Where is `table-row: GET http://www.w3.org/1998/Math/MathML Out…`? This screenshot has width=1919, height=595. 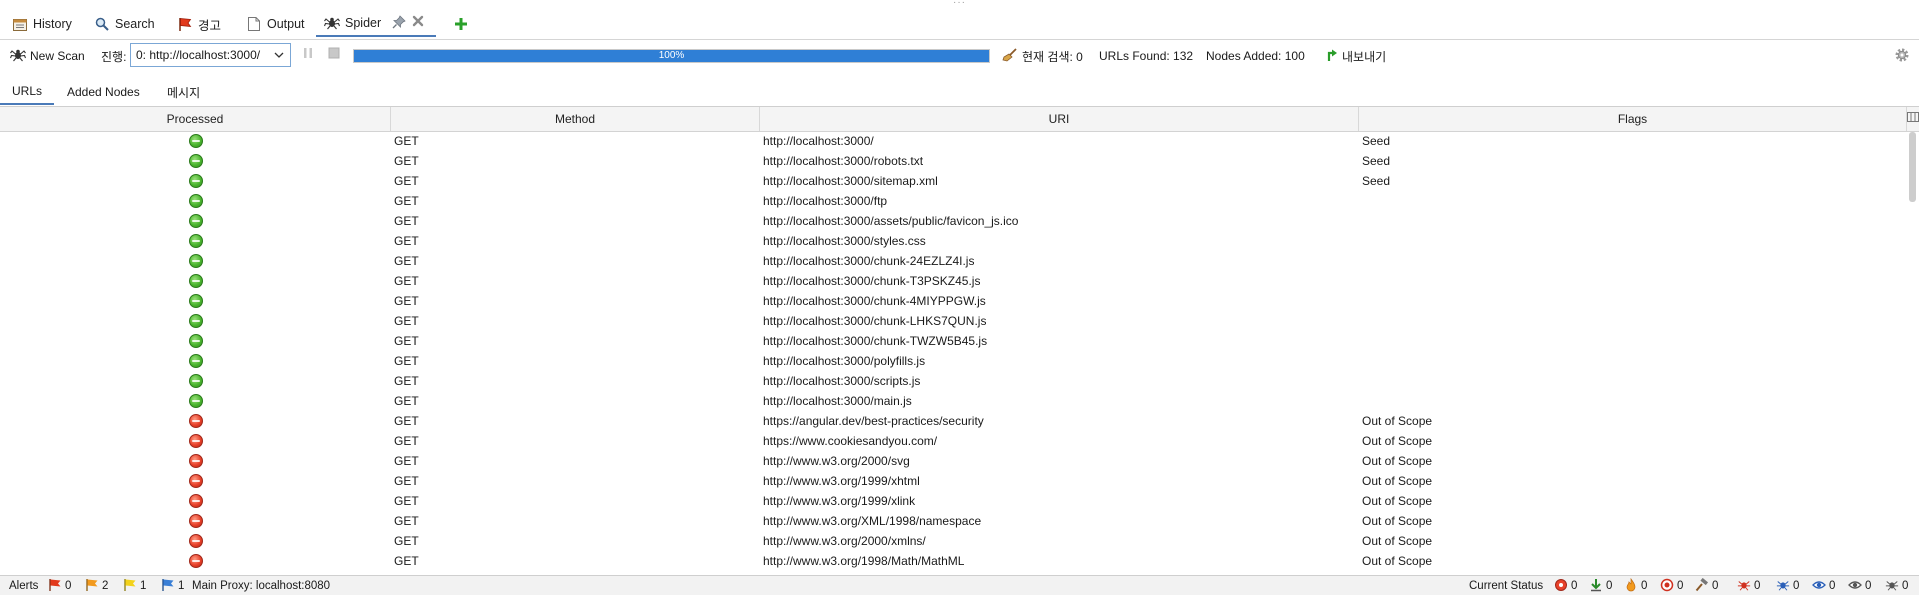
table-row: GET http://www.w3.org/1998/Math/MathML Out… is located at coordinates (952, 561).